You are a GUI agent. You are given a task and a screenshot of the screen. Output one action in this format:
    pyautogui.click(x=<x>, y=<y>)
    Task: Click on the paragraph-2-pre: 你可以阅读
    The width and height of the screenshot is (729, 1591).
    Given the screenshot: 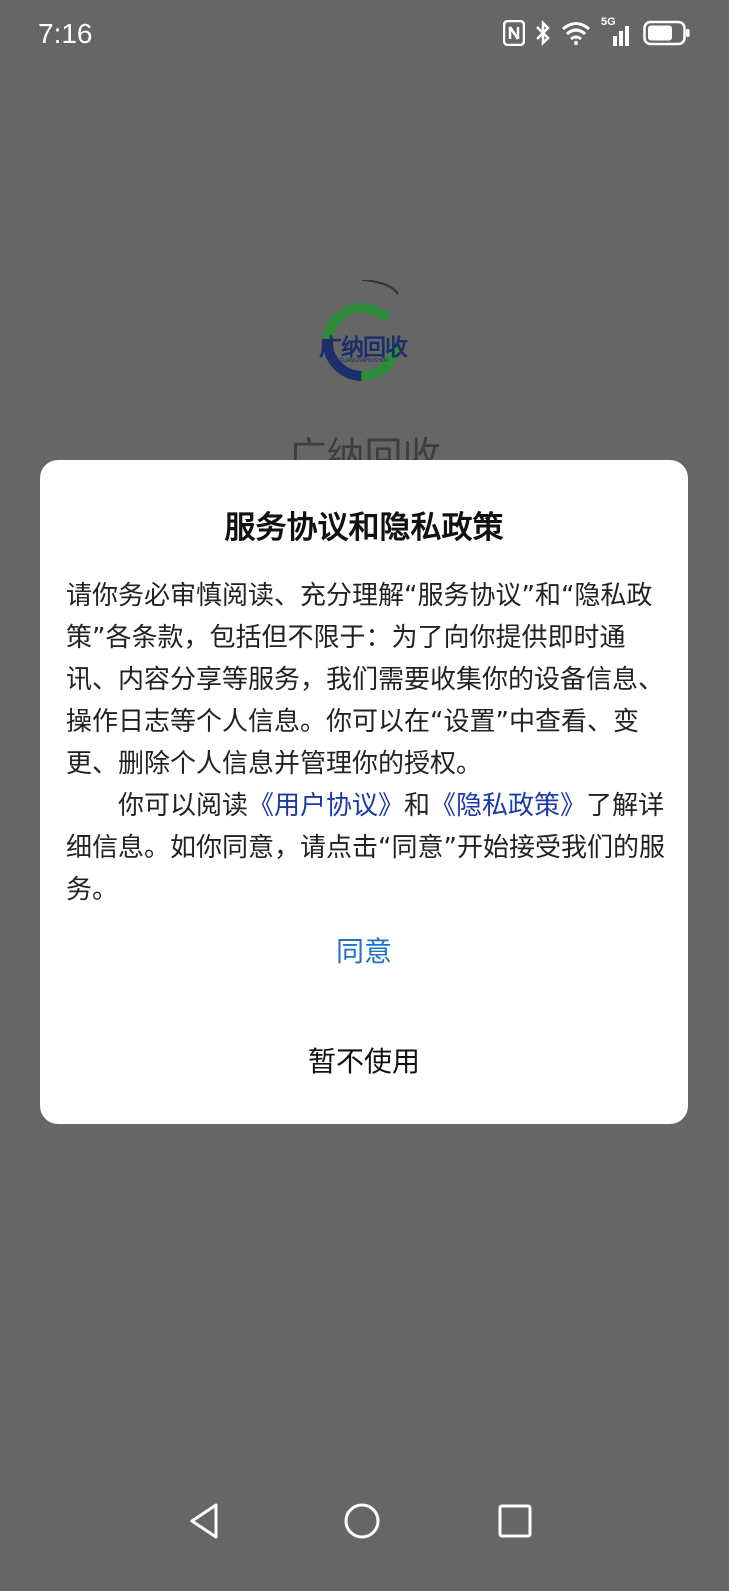 What is the action you would take?
    pyautogui.click(x=183, y=806)
    